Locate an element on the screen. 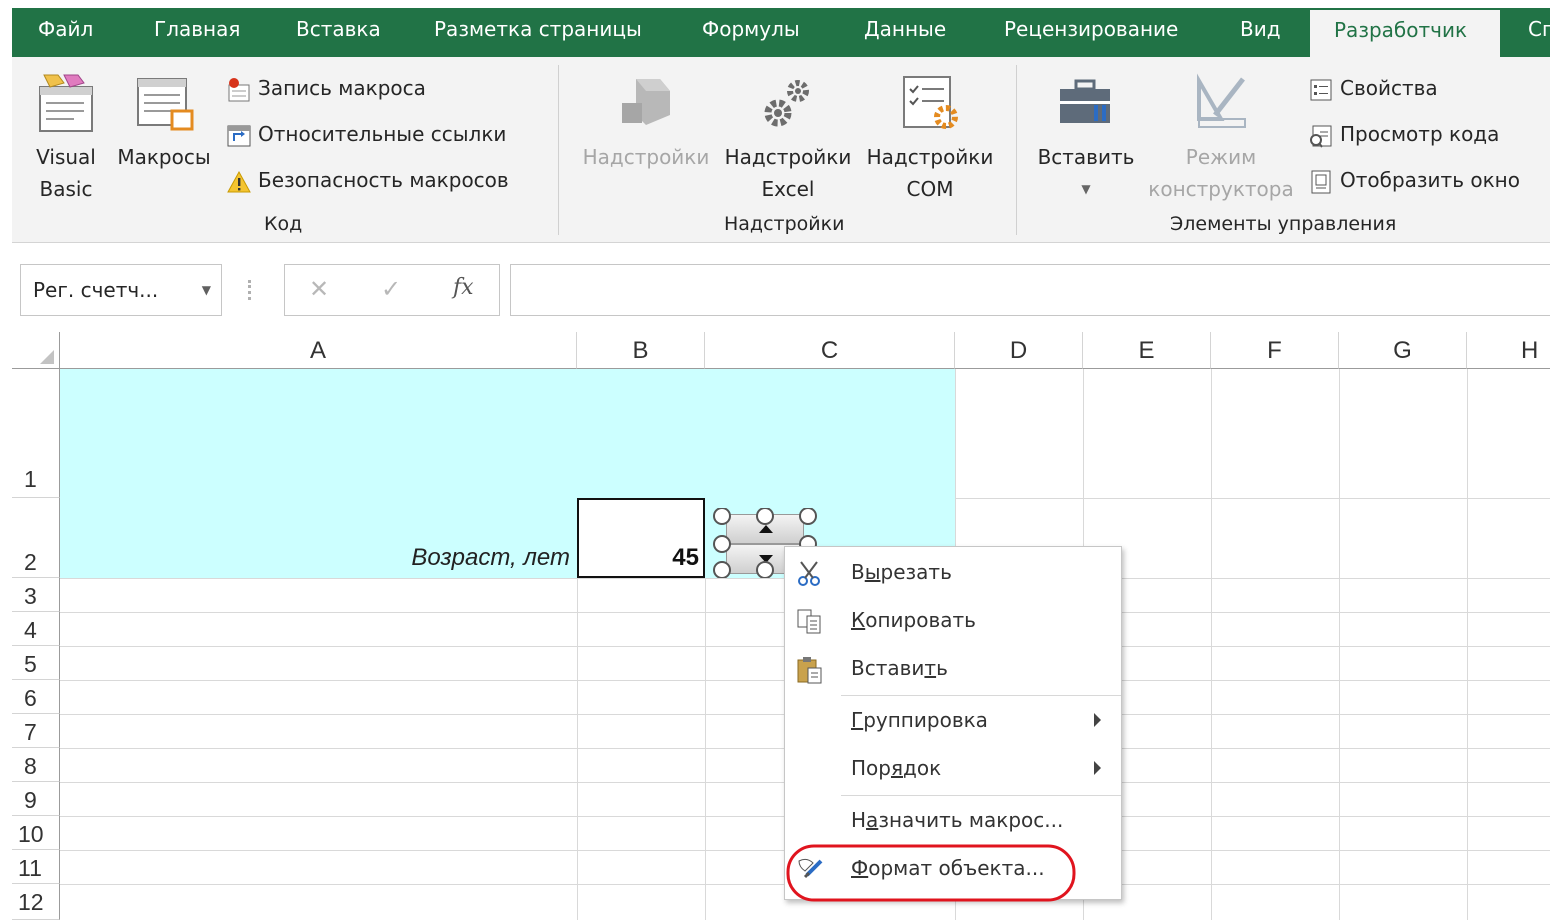 The image size is (1550, 920). column-header-d: D is located at coordinates (1019, 350).